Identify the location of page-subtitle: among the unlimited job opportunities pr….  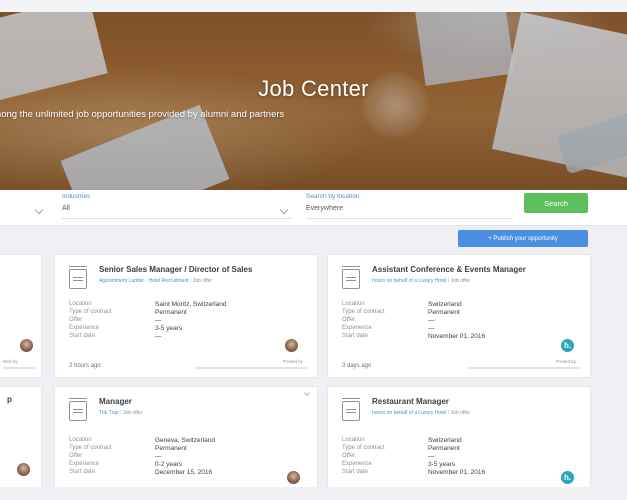
(142, 114).